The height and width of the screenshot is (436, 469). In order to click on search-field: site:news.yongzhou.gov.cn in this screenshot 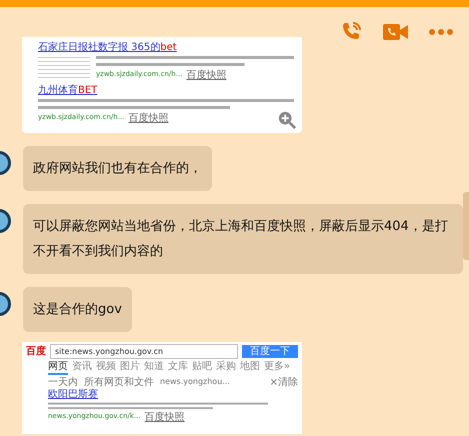, I will do `click(144, 352)`.